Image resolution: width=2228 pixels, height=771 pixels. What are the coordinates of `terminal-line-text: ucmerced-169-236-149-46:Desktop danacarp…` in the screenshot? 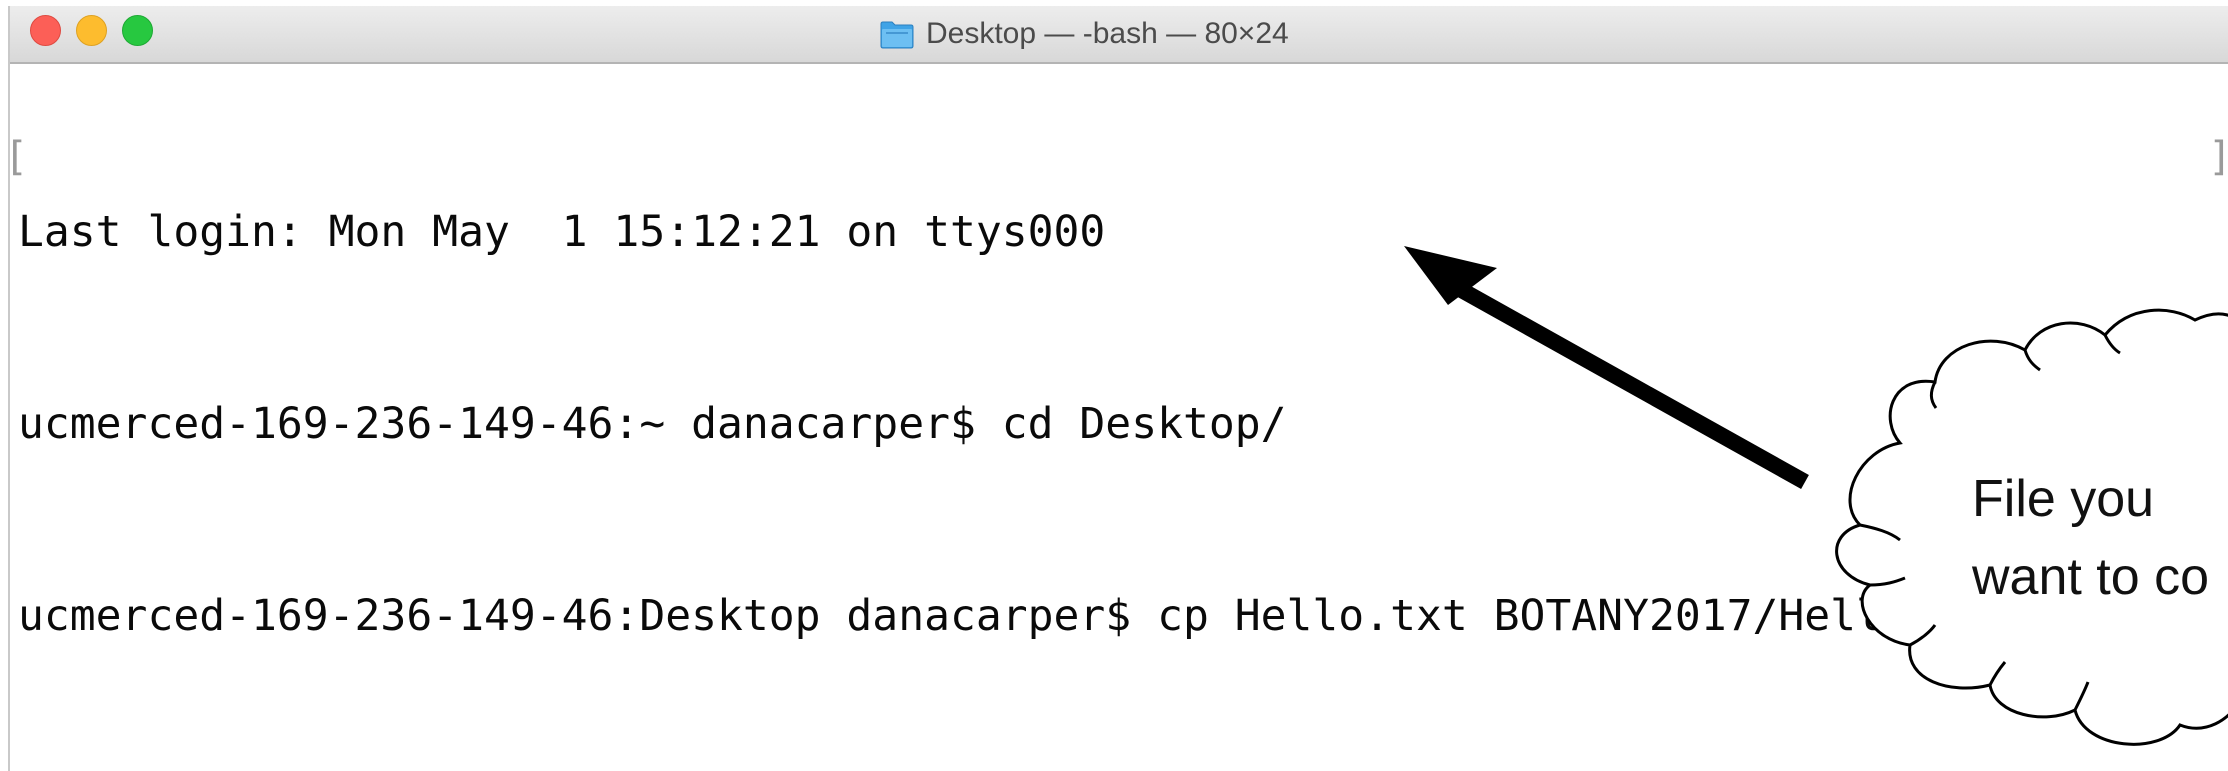 It's located at (1015, 616).